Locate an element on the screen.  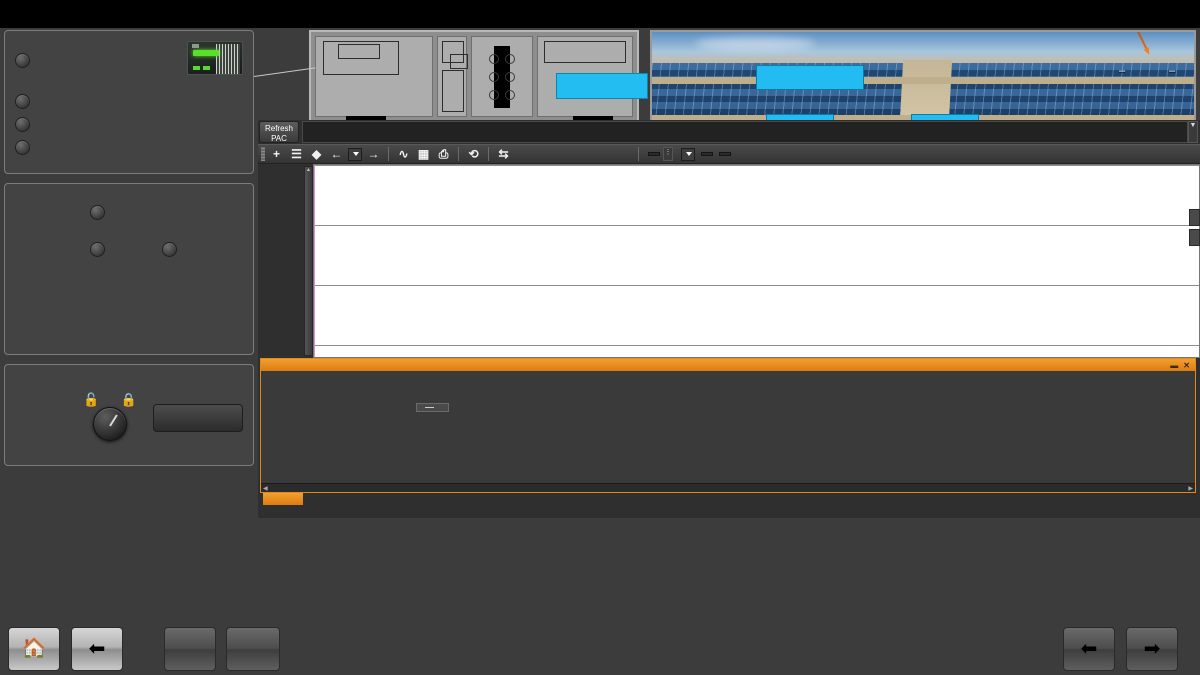
rtu-comm-failure-led is located at coordinates (22, 60).